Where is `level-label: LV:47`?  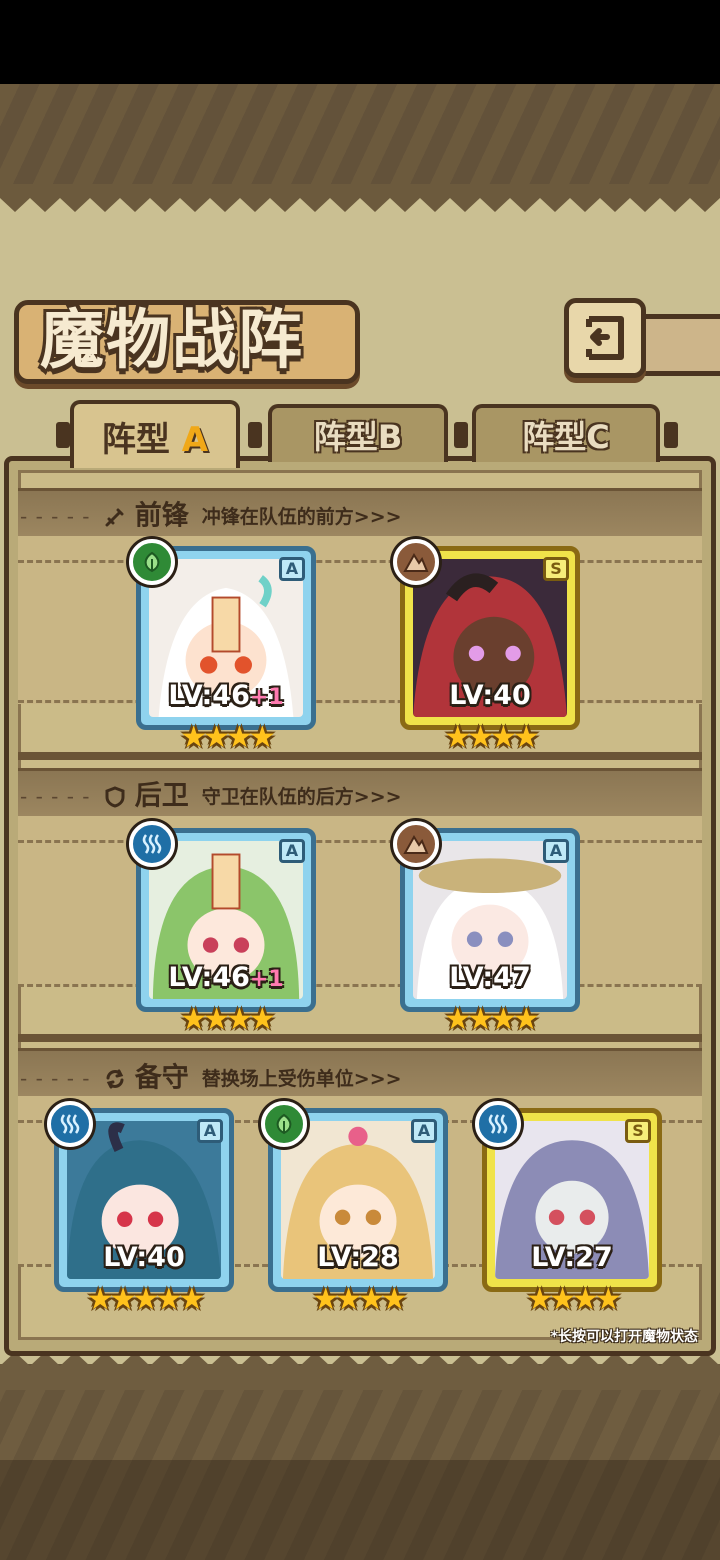
level-label: LV:47 is located at coordinates (490, 977).